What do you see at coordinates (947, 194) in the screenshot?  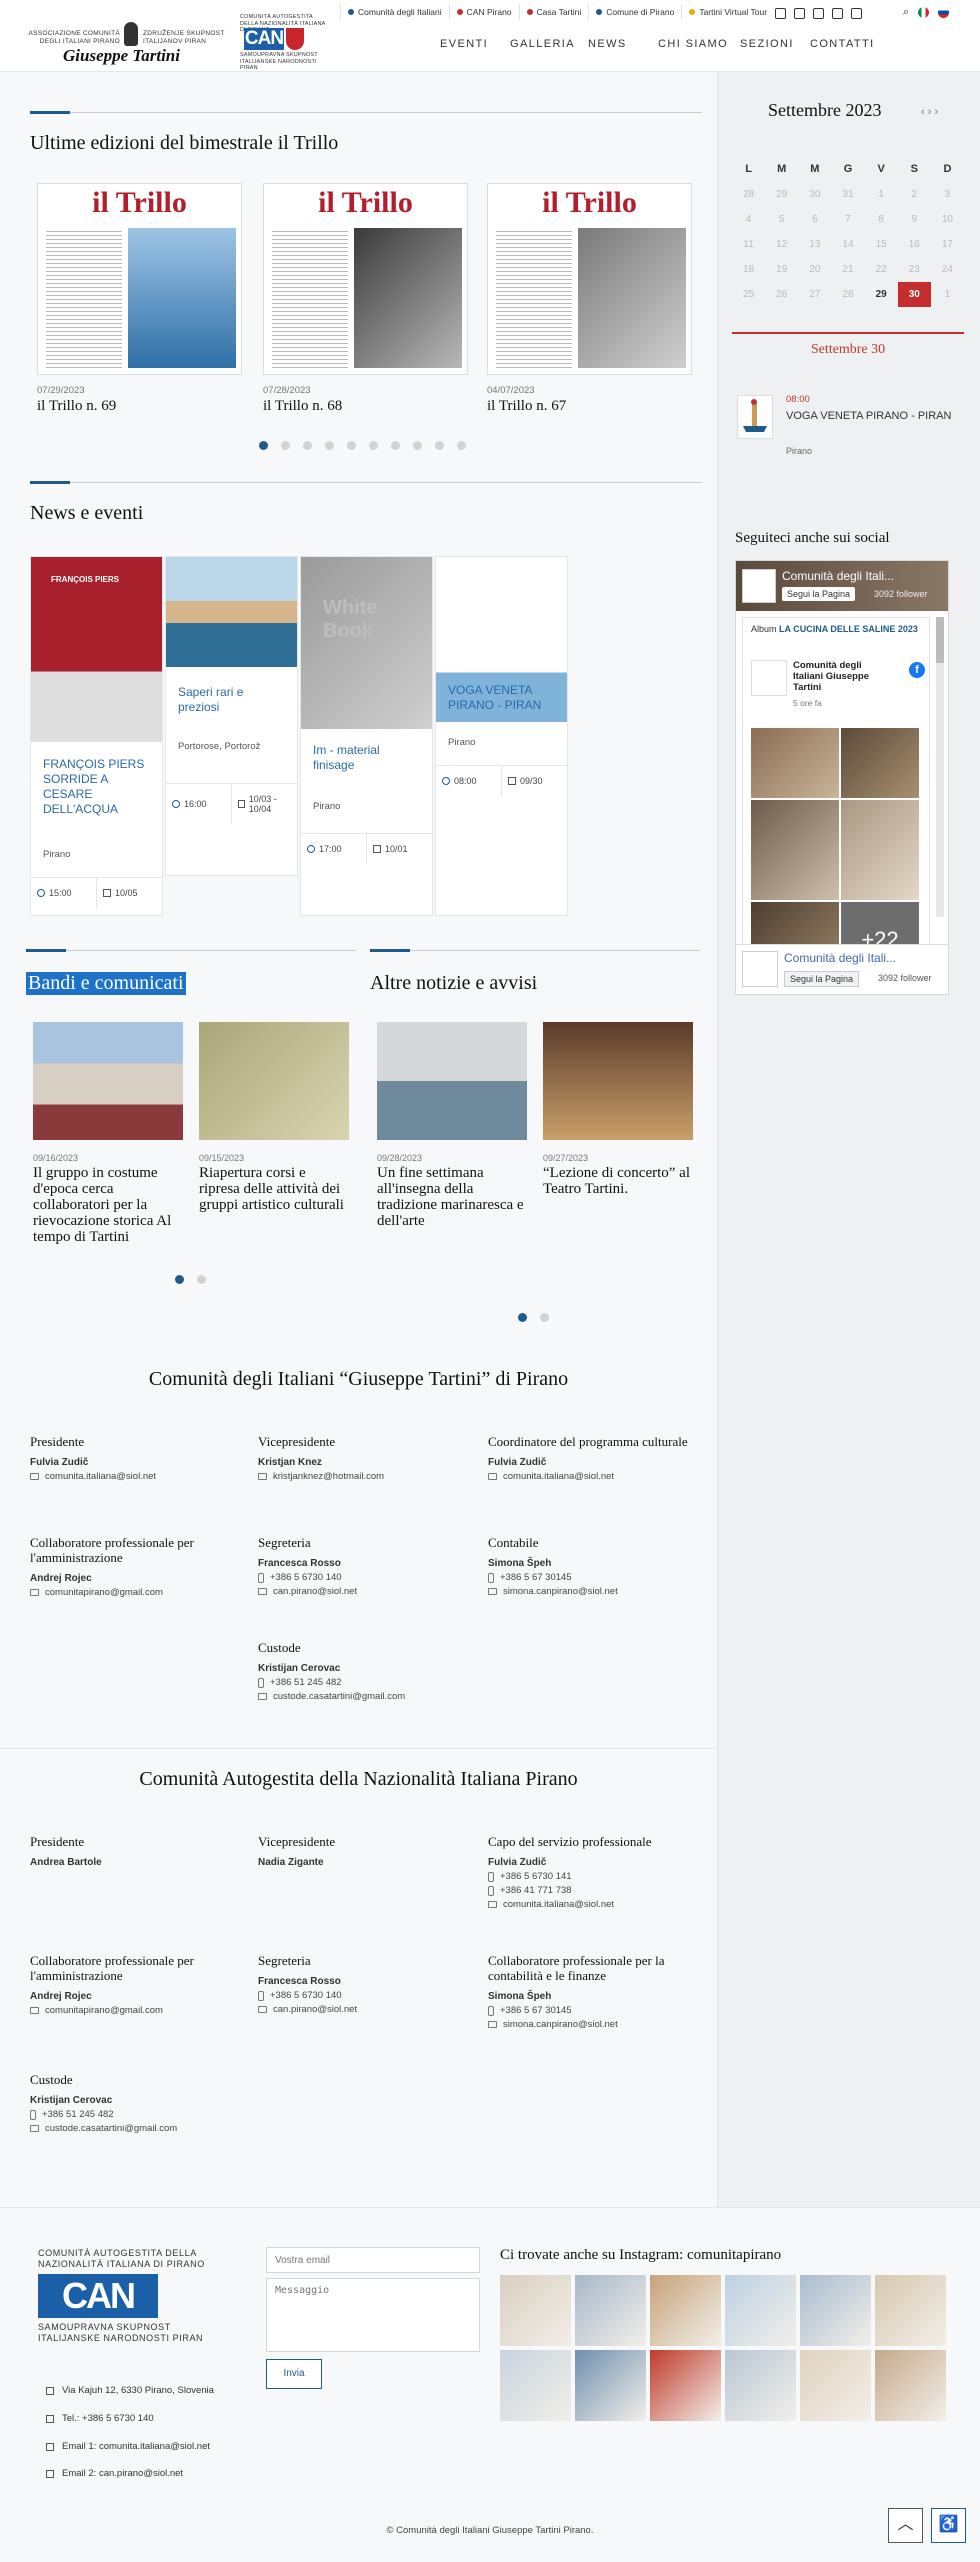 I see `calendar-day: 3` at bounding box center [947, 194].